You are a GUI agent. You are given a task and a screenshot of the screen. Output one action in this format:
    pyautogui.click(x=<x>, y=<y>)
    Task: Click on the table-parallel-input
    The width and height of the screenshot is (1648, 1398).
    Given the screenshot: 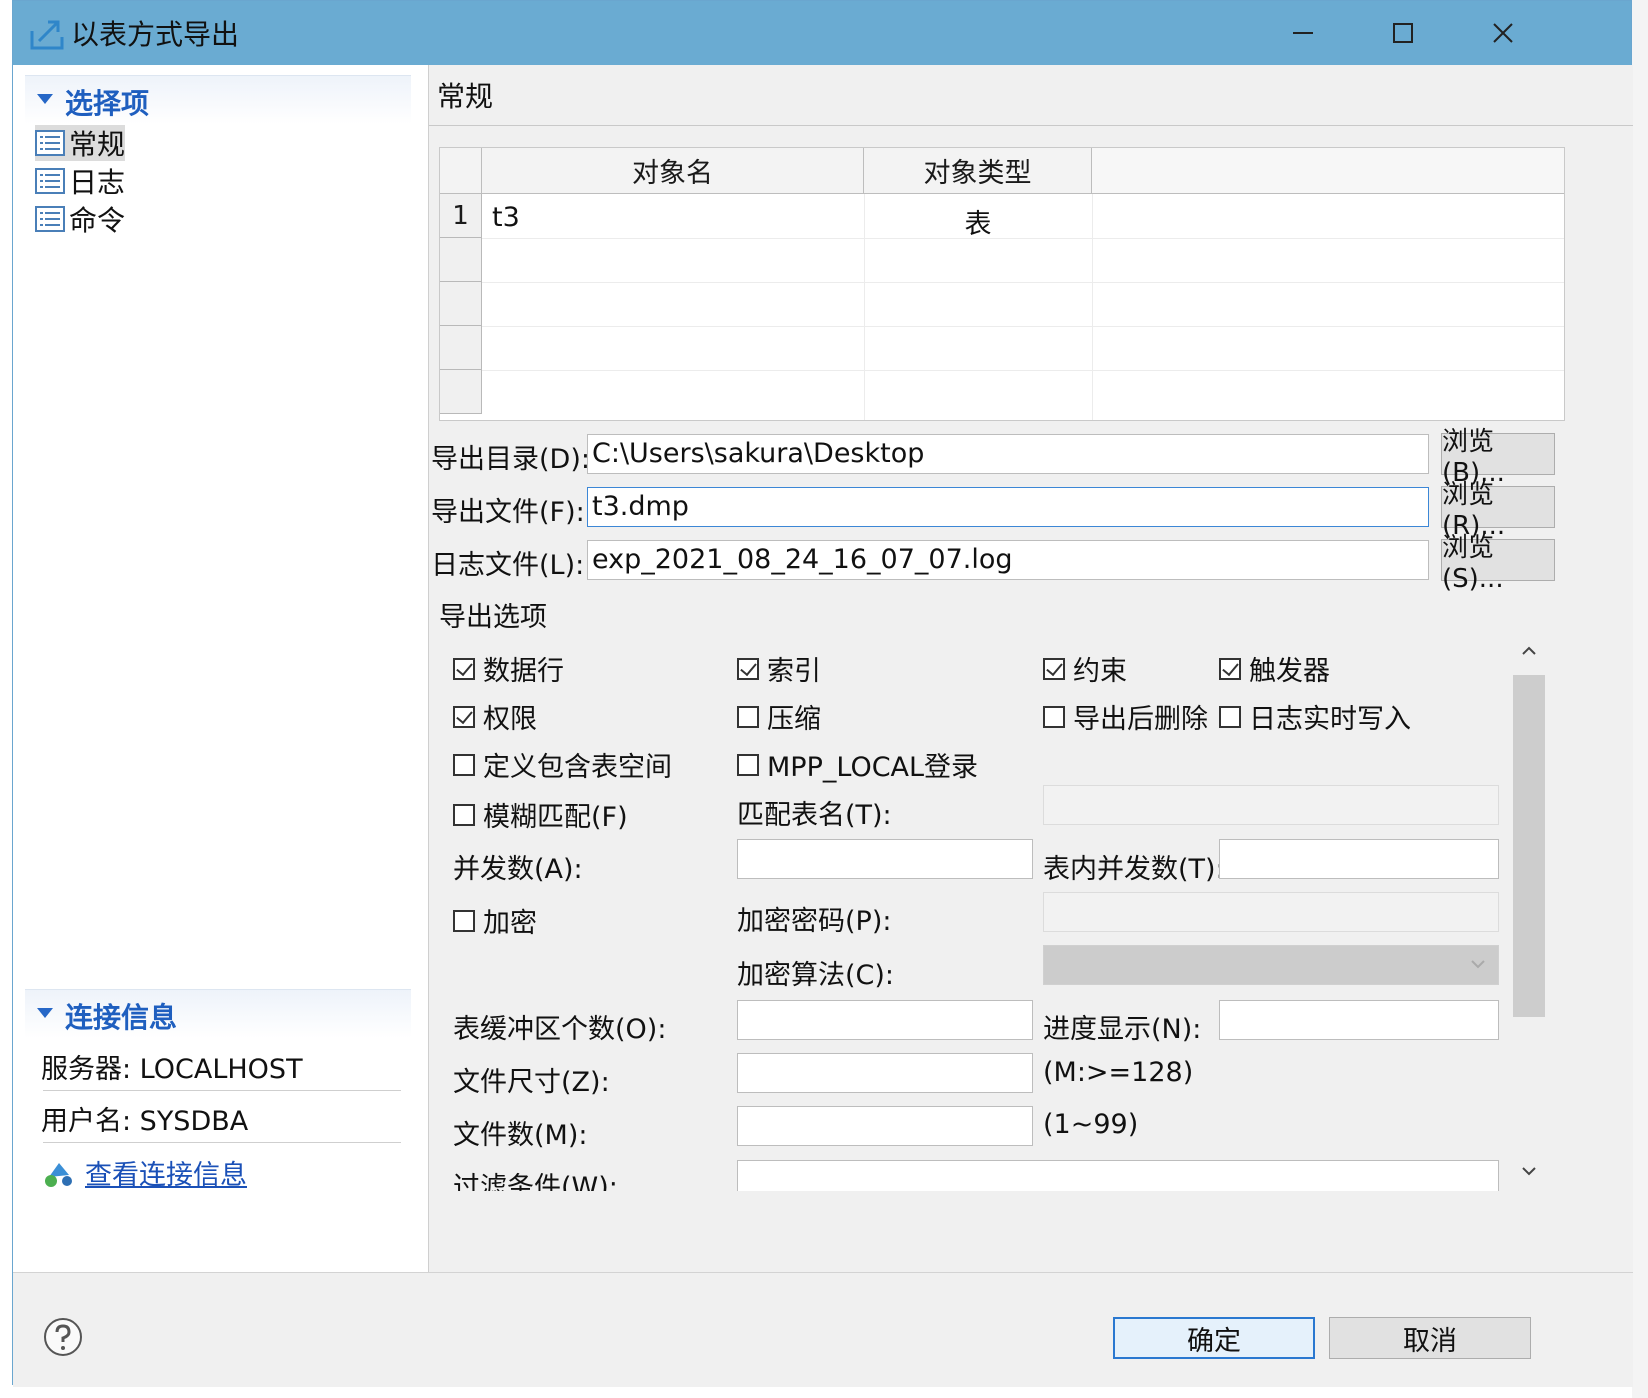 What is the action you would take?
    pyautogui.click(x=1359, y=859)
    